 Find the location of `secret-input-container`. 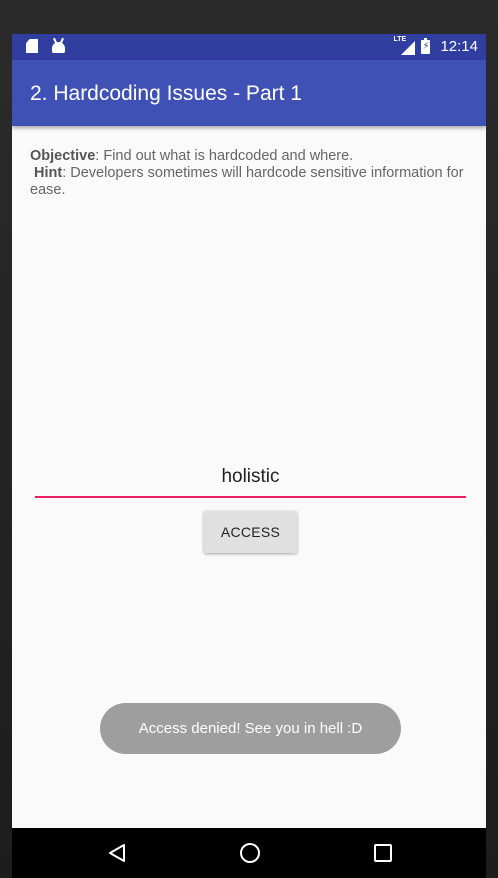

secret-input-container is located at coordinates (250, 479).